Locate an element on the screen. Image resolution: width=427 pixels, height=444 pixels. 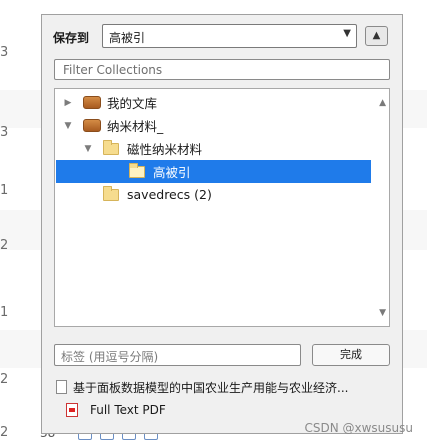
tree-item-label: 磁性纳米材料 is located at coordinates (165, 149).